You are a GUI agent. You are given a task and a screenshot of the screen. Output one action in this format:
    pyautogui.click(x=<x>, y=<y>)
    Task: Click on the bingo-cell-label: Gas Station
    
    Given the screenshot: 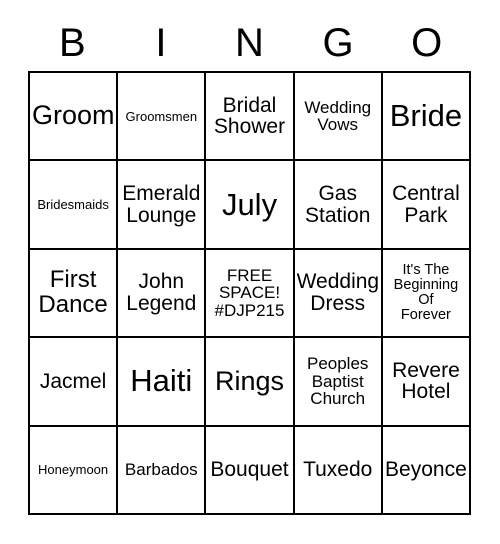 What is the action you would take?
    pyautogui.click(x=338, y=204)
    